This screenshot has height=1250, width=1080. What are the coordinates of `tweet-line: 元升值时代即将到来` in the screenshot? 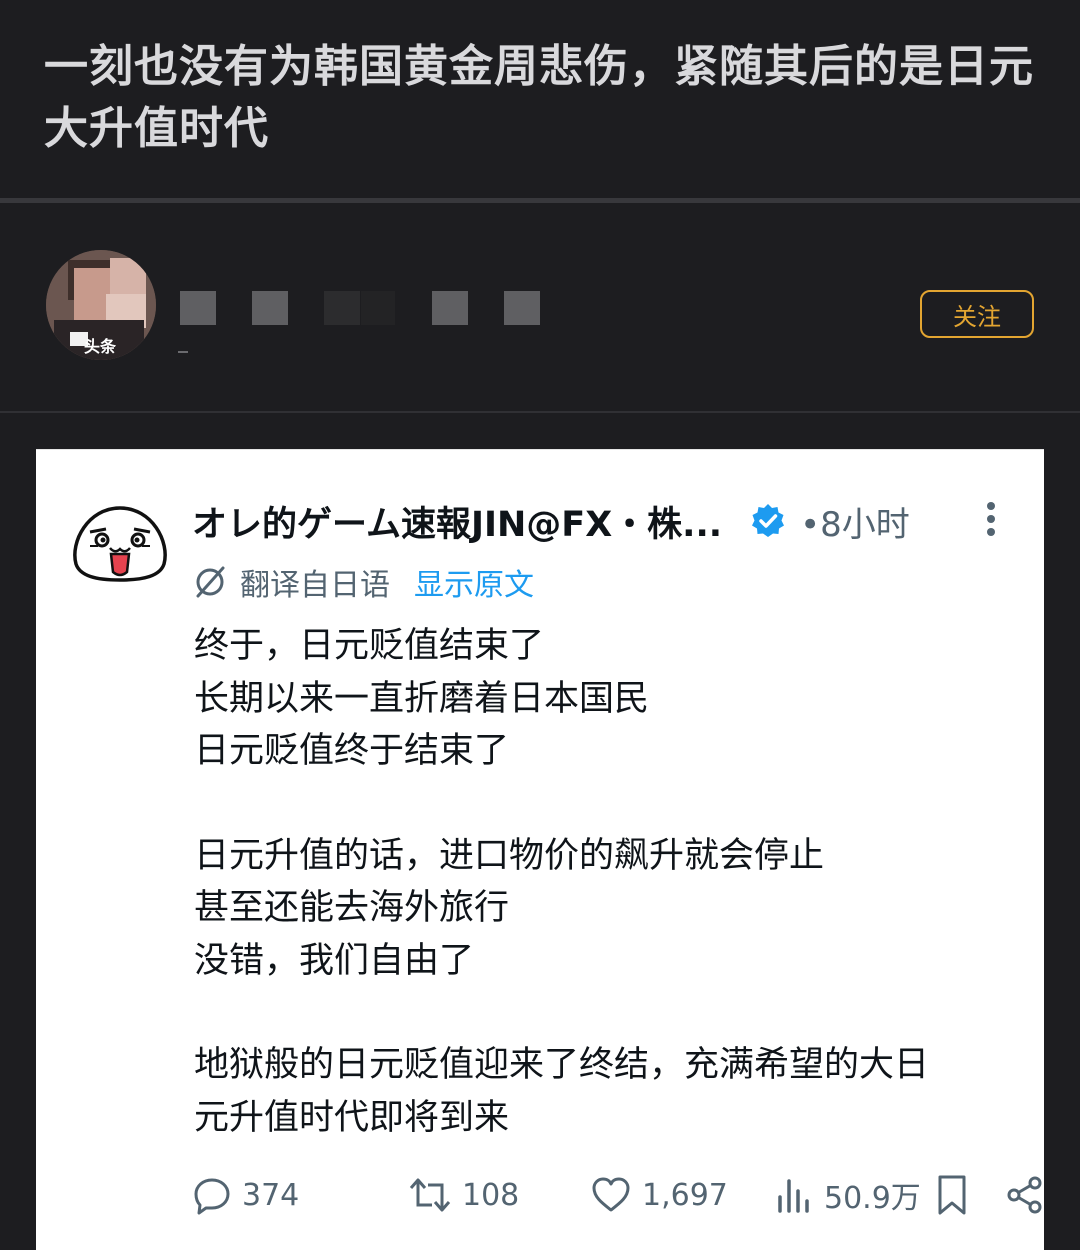 It's located at (352, 1117).